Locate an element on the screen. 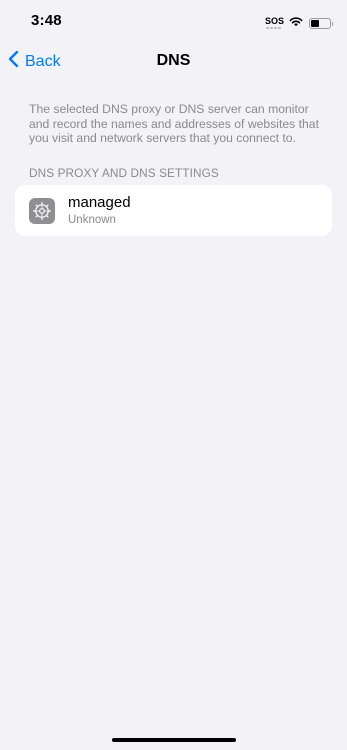 This screenshot has height=750, width=347. battery-icon is located at coordinates (321, 23).